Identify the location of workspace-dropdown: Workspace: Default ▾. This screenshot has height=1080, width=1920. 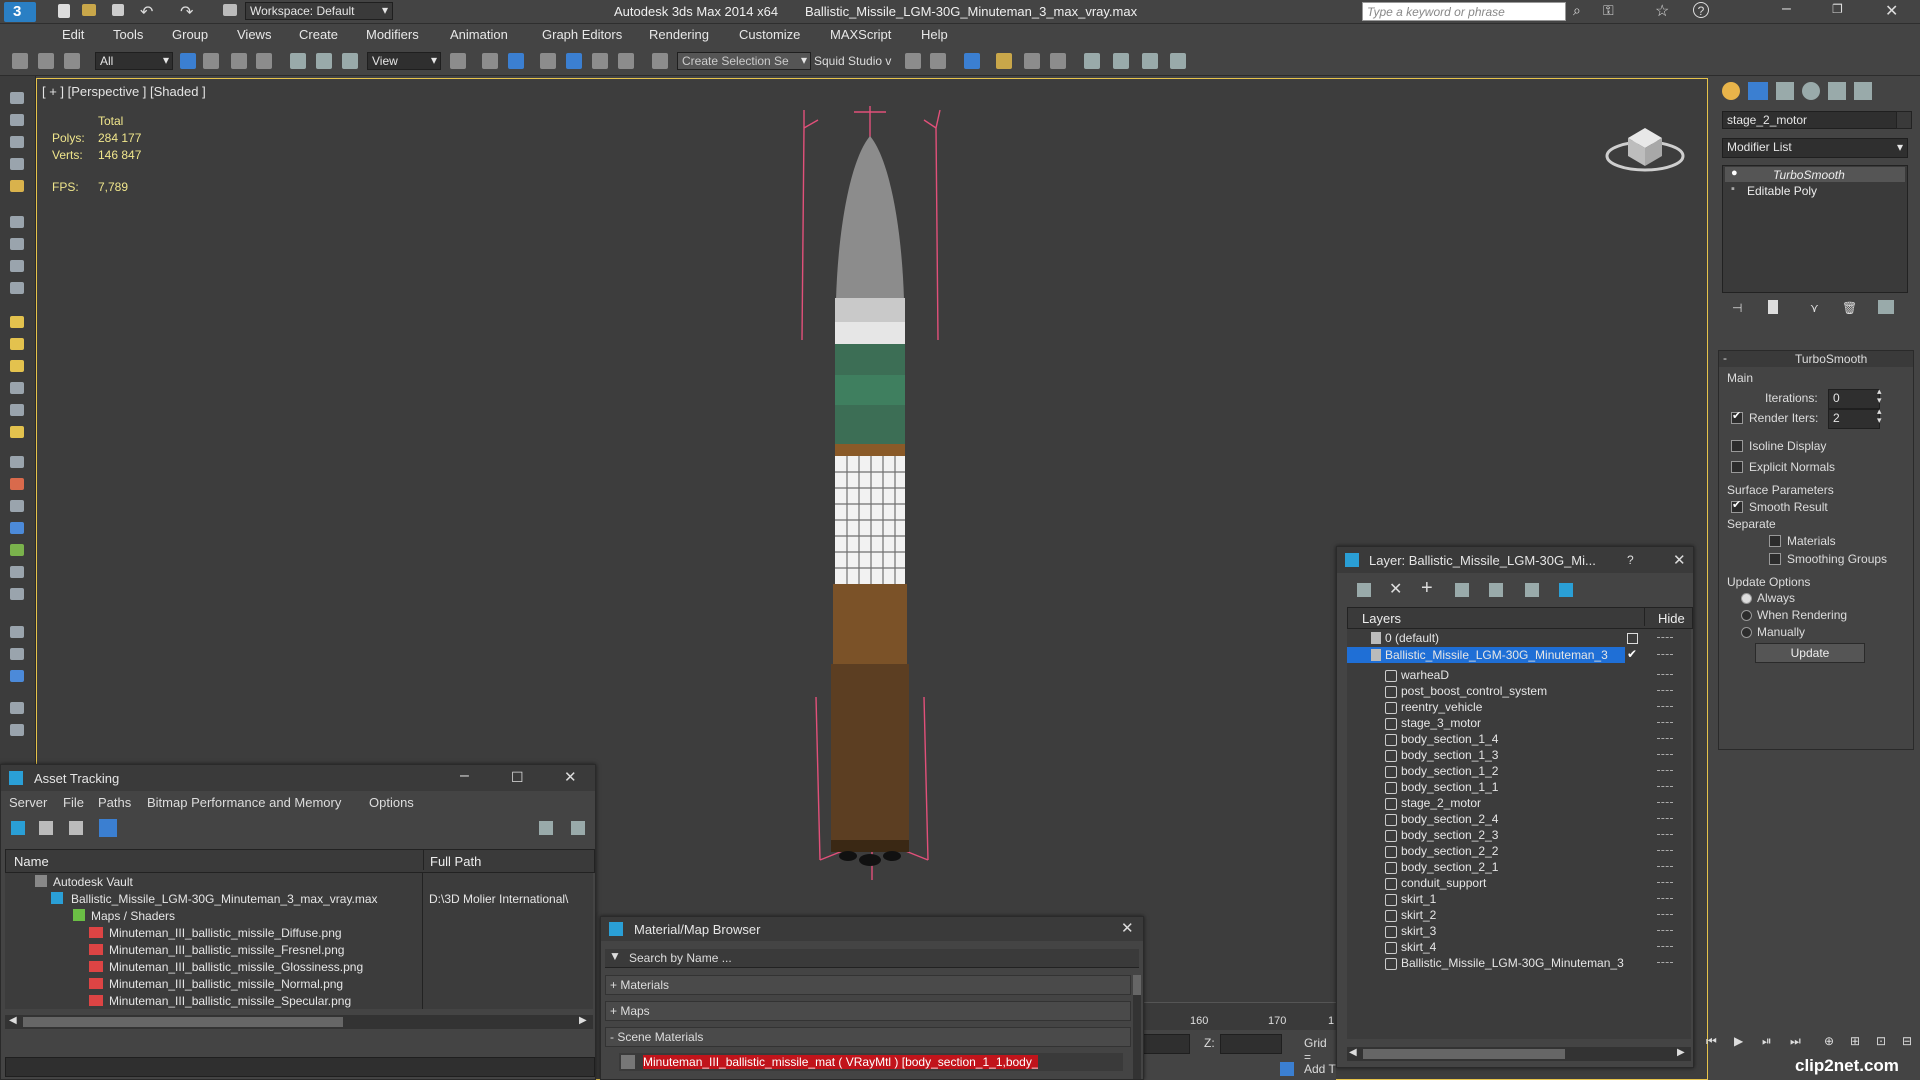
(319, 11).